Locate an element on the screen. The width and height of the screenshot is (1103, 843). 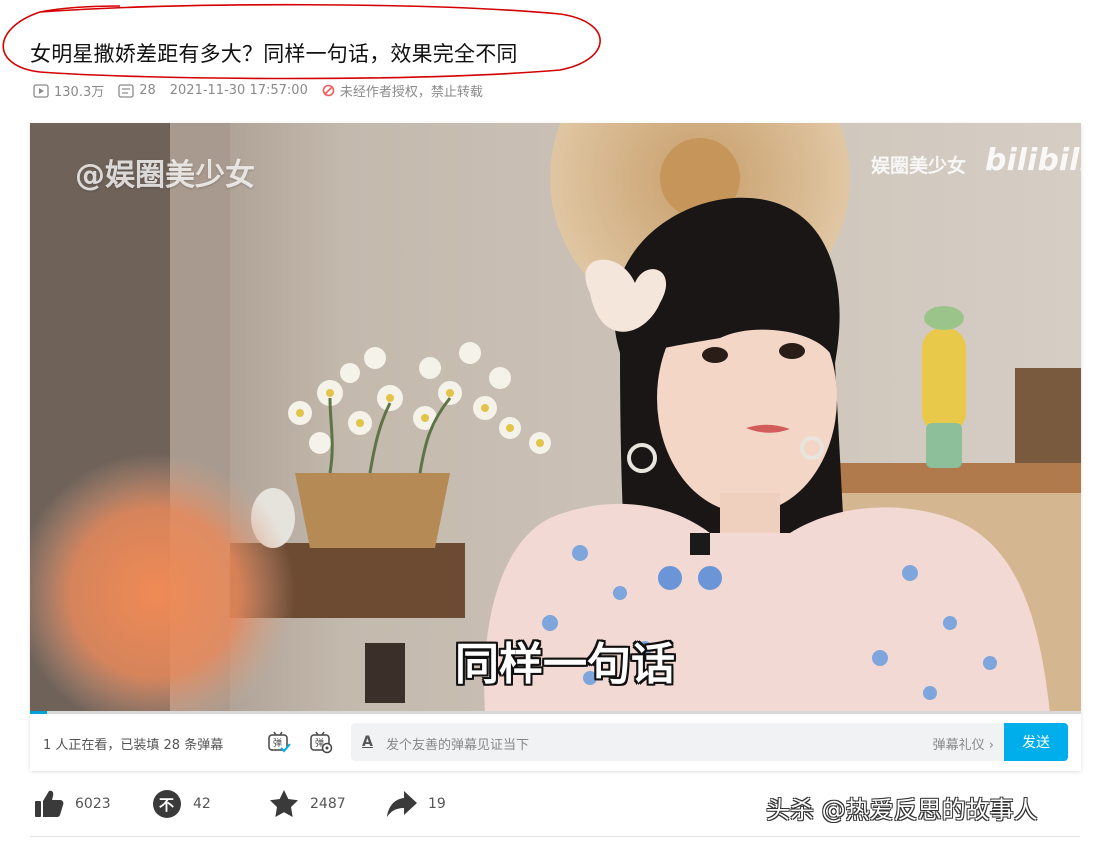
svg-text: 弹 is located at coordinates (277, 743).